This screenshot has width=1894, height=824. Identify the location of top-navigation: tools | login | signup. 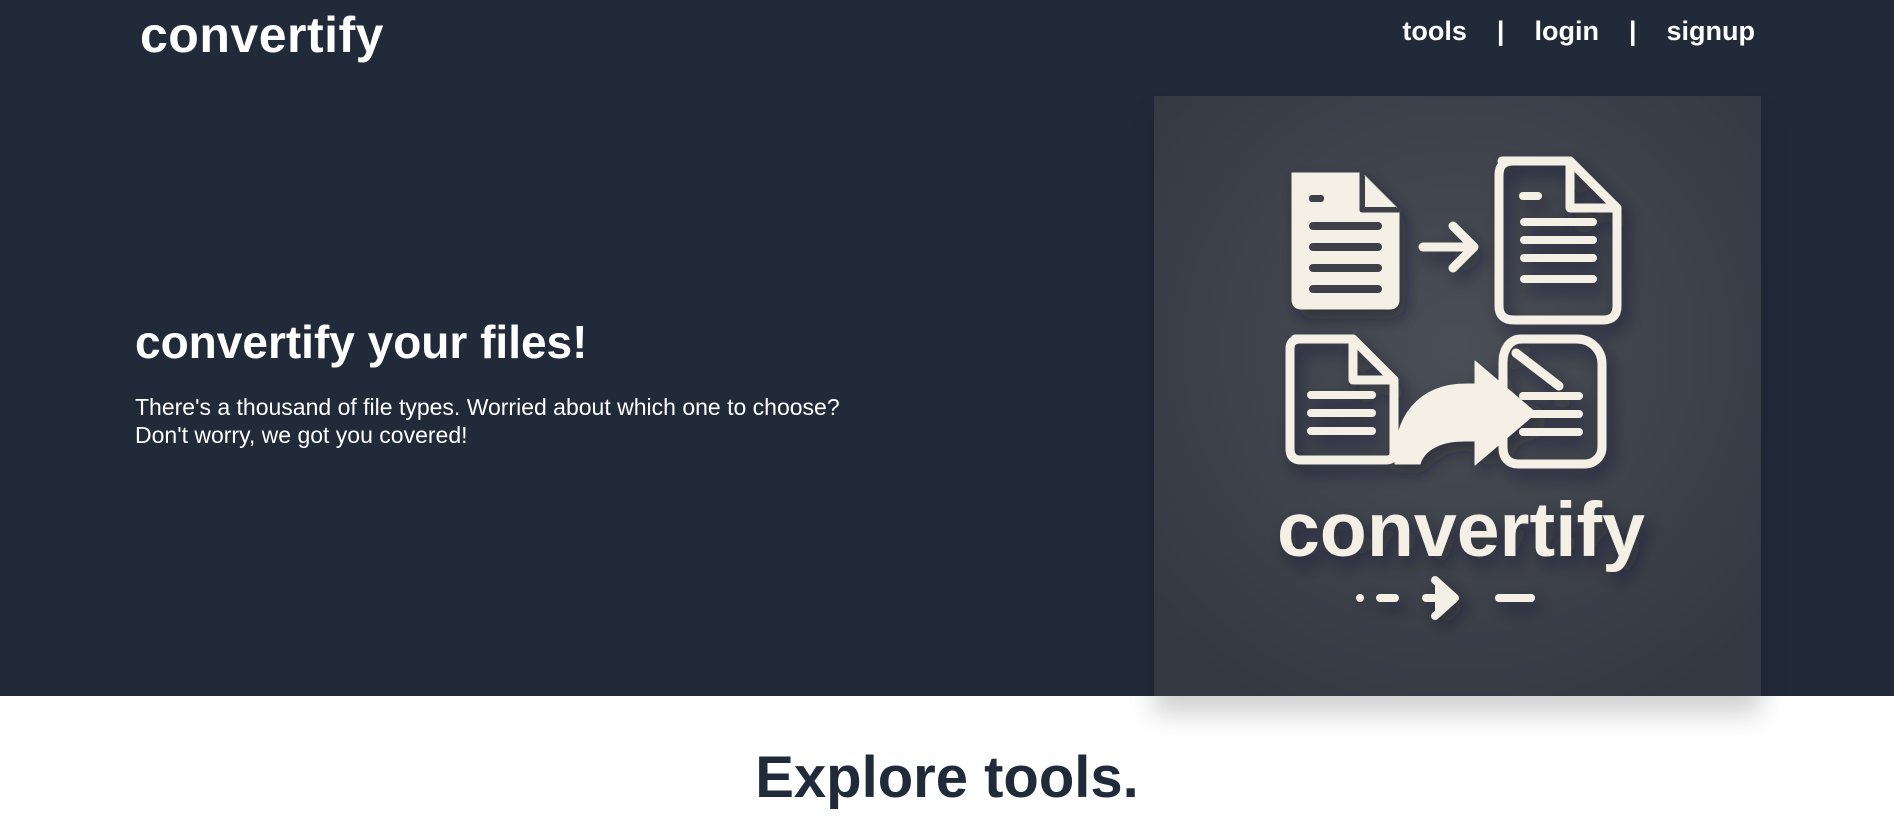
(1578, 31).